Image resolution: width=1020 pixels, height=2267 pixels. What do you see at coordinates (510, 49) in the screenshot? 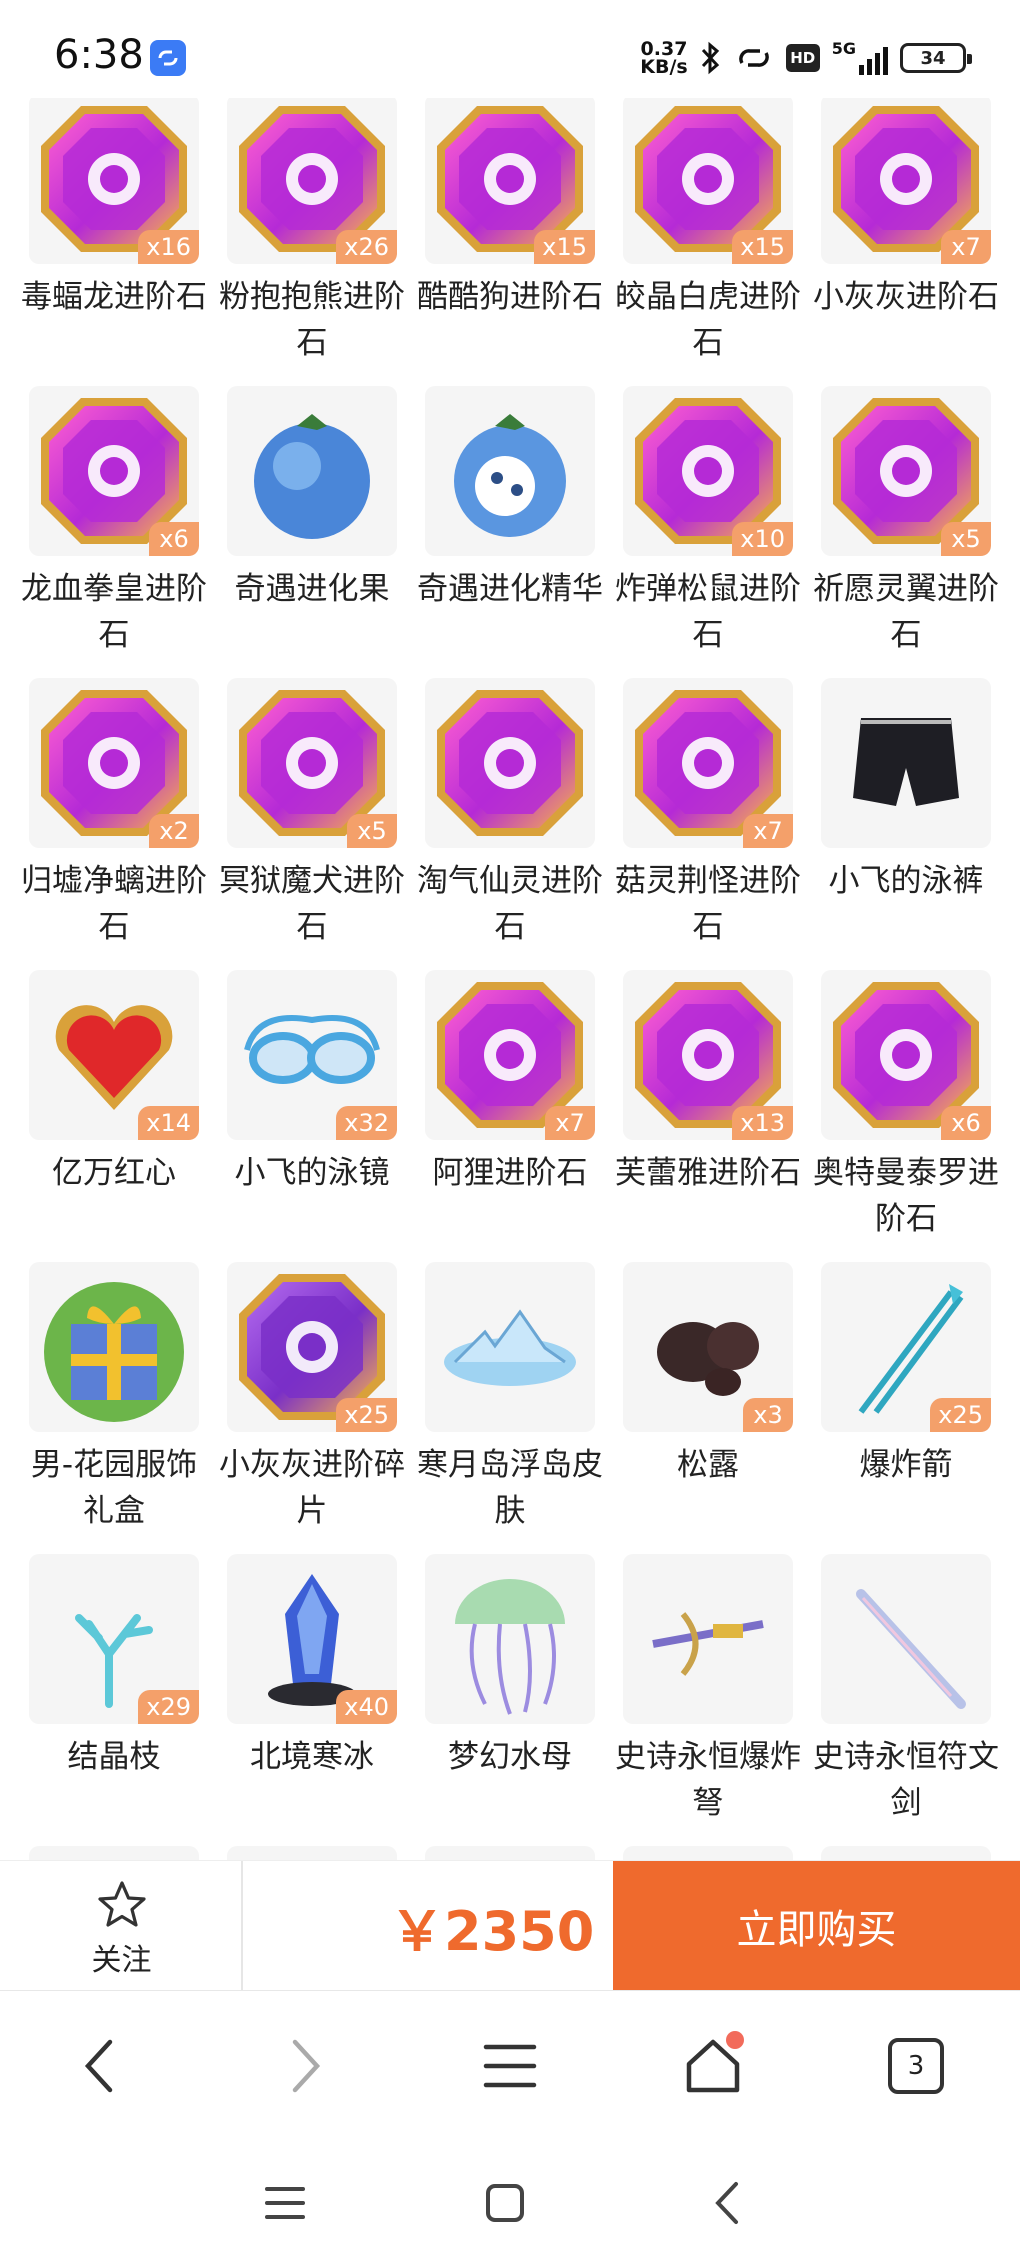
I see `status-bar: 6:38 0.37 KB/s HD 5G 34` at bounding box center [510, 49].